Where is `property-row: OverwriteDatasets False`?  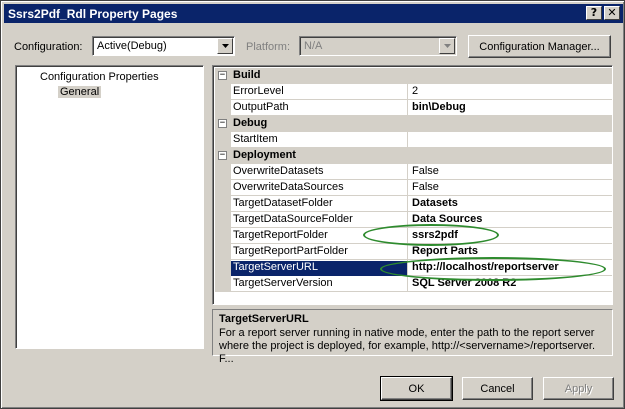 property-row: OverwriteDatasets False is located at coordinates (413, 172).